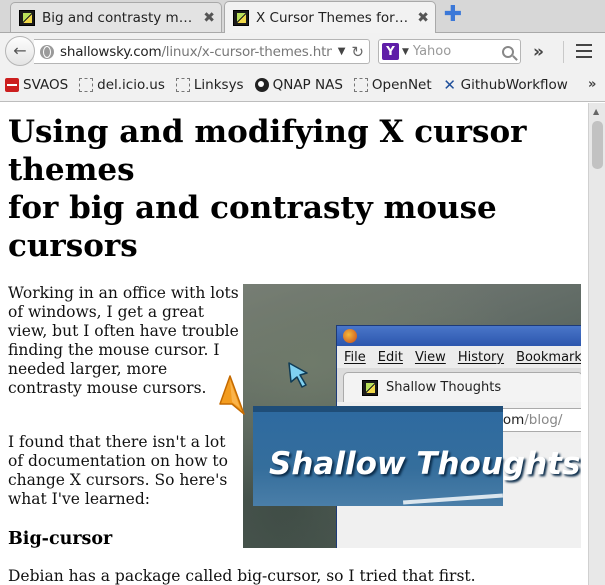 Image resolution: width=605 pixels, height=585 pixels. What do you see at coordinates (246, 51) in the screenshot?
I see `url-path: /linux/x-cursor-themes.html` at bounding box center [246, 51].